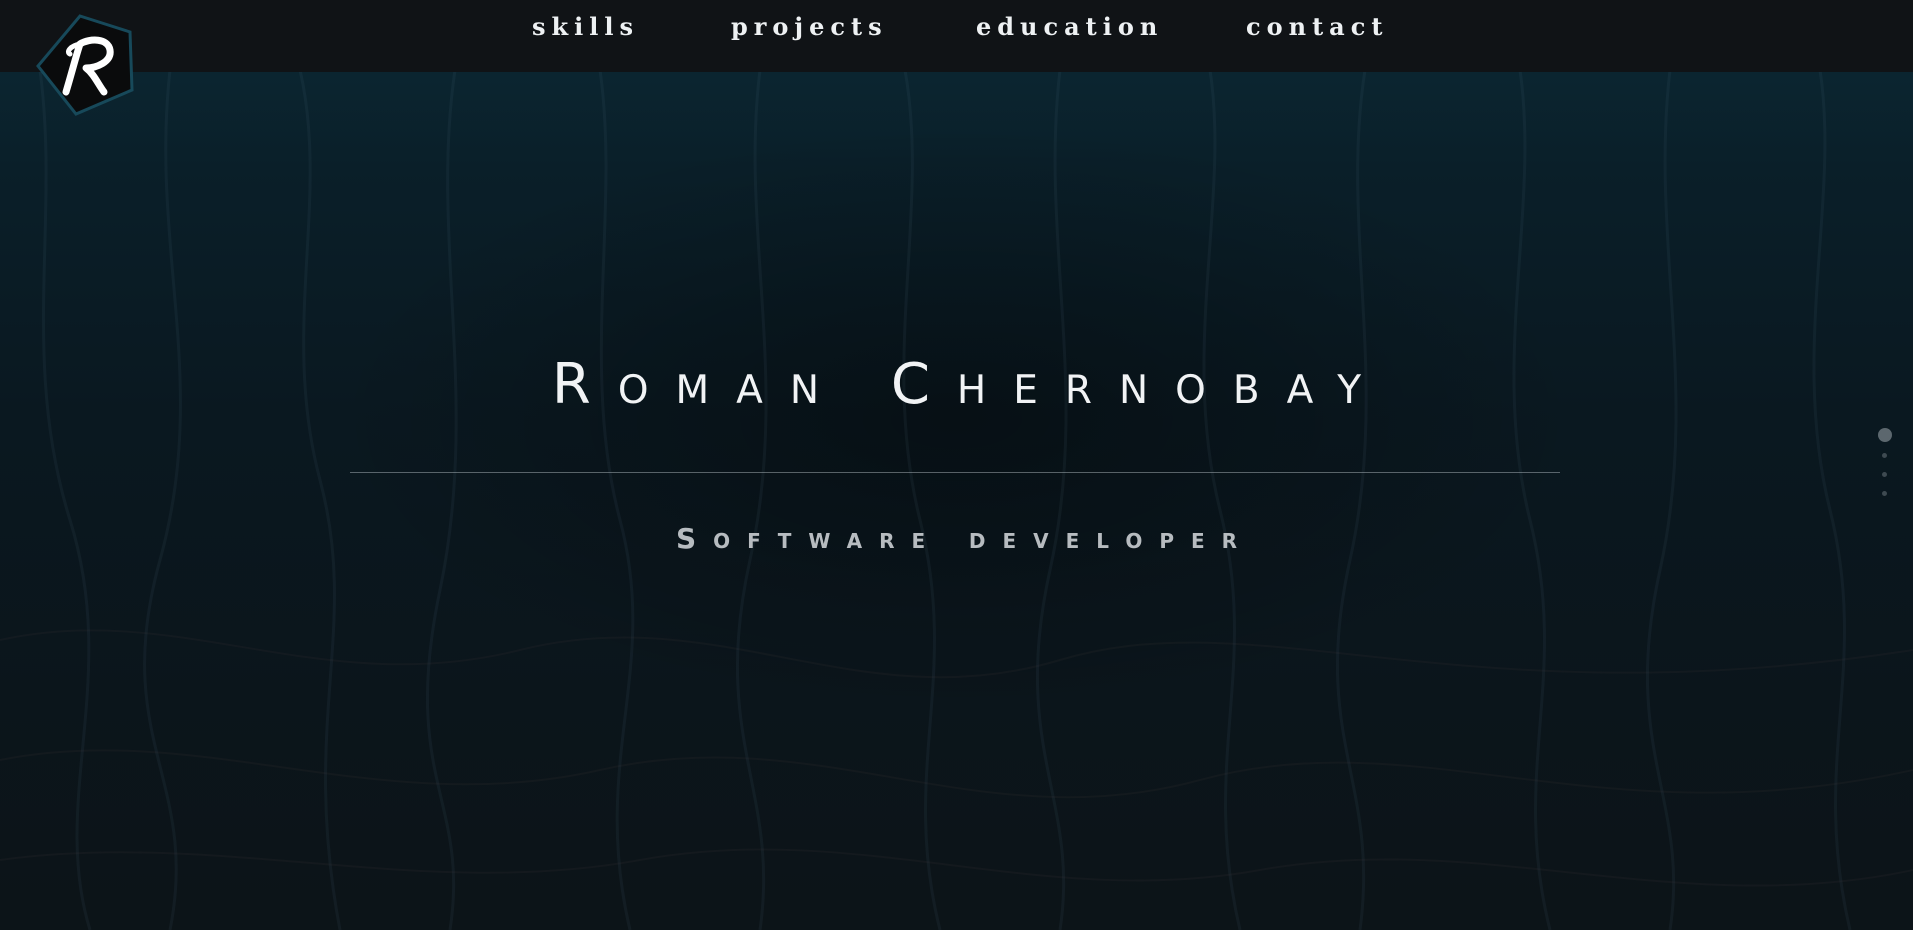 This screenshot has width=1913, height=930. Describe the element at coordinates (965, 538) in the screenshot. I see `hero-role: Software developer` at that location.